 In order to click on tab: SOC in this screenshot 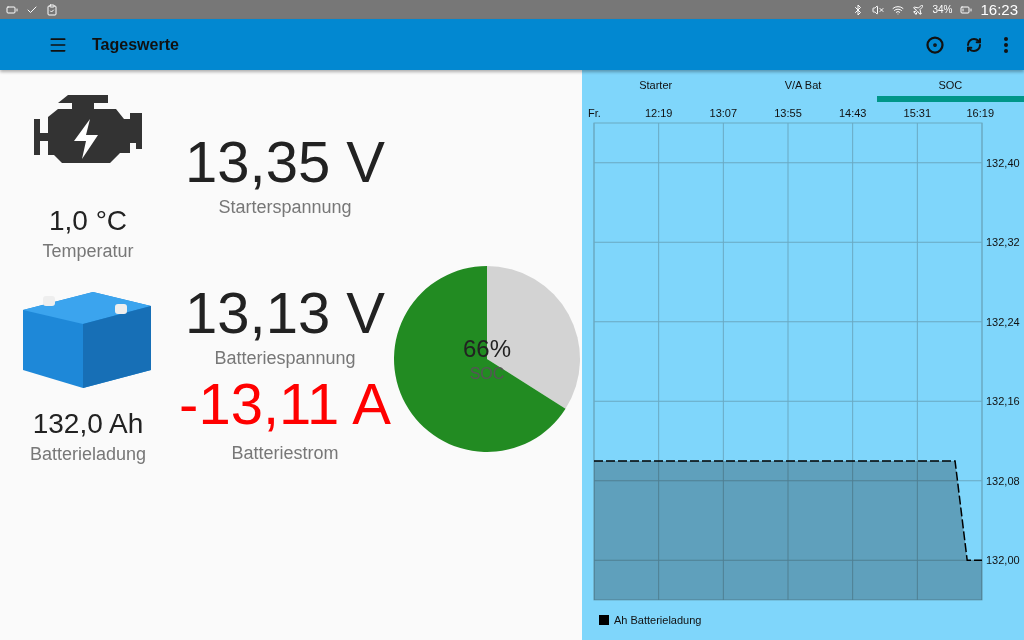, I will do `click(950, 86)`.